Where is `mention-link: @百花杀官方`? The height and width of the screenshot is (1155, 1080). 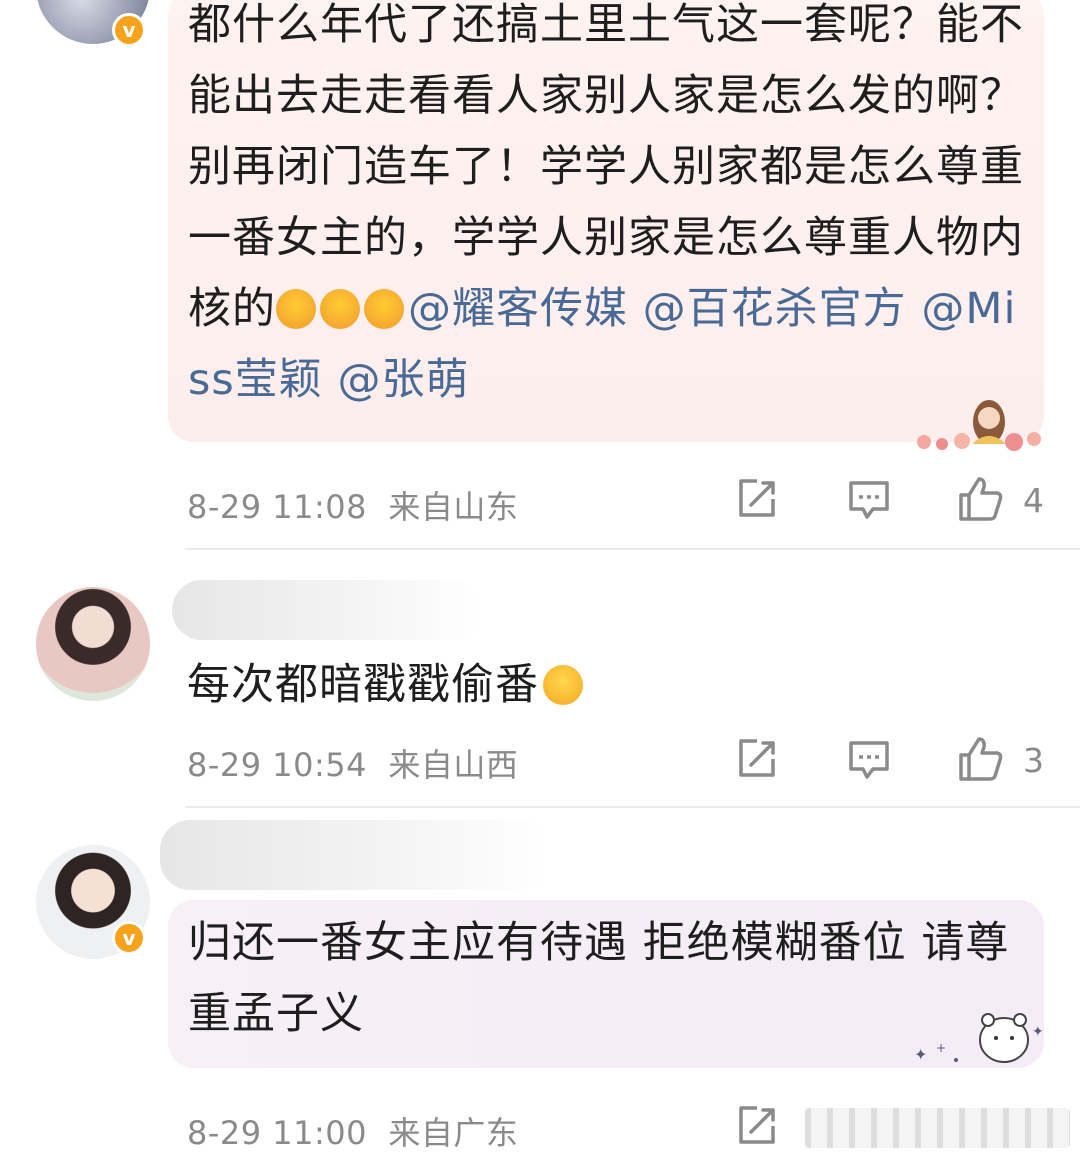 mention-link: @百花杀官方 is located at coordinates (775, 309).